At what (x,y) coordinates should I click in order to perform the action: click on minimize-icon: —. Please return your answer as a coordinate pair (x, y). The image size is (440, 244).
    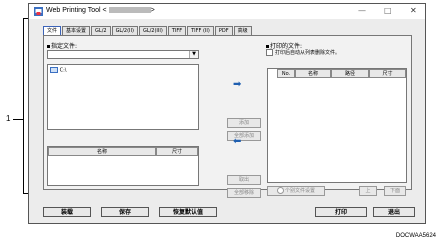
    Looking at the image, I should click on (362, 10).